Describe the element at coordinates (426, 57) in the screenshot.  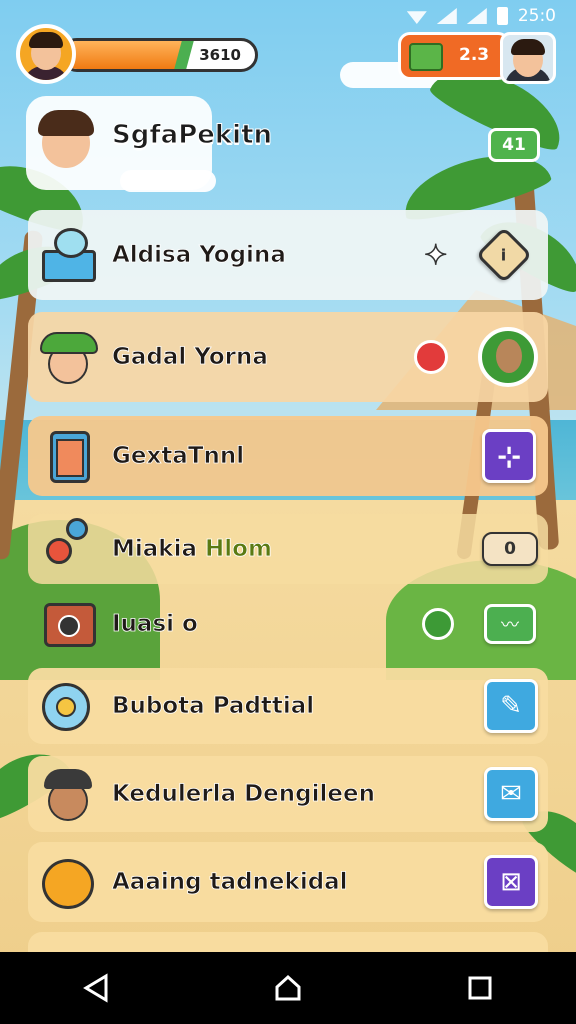
I see `cash-stack-icon` at that location.